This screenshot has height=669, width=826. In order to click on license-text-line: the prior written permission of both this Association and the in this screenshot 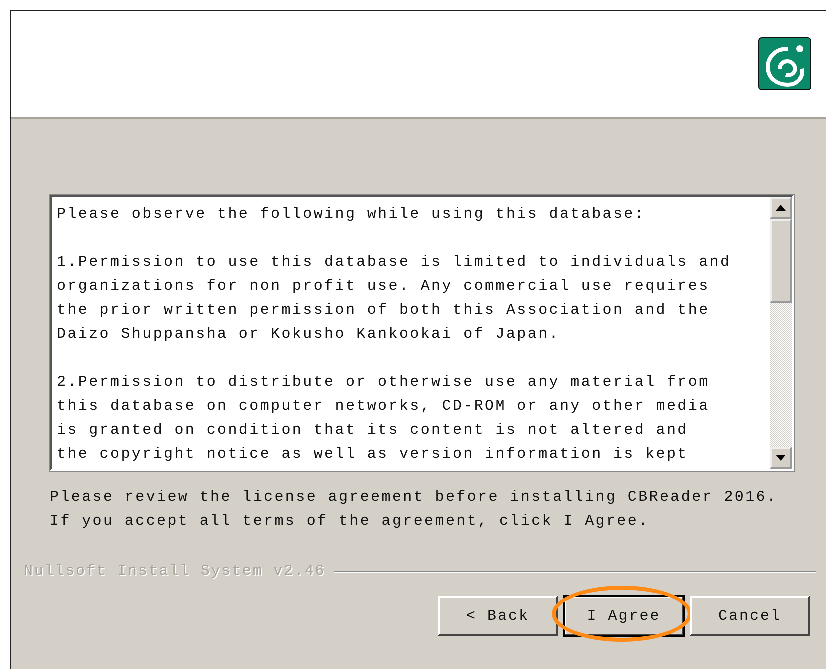, I will do `click(384, 311)`.